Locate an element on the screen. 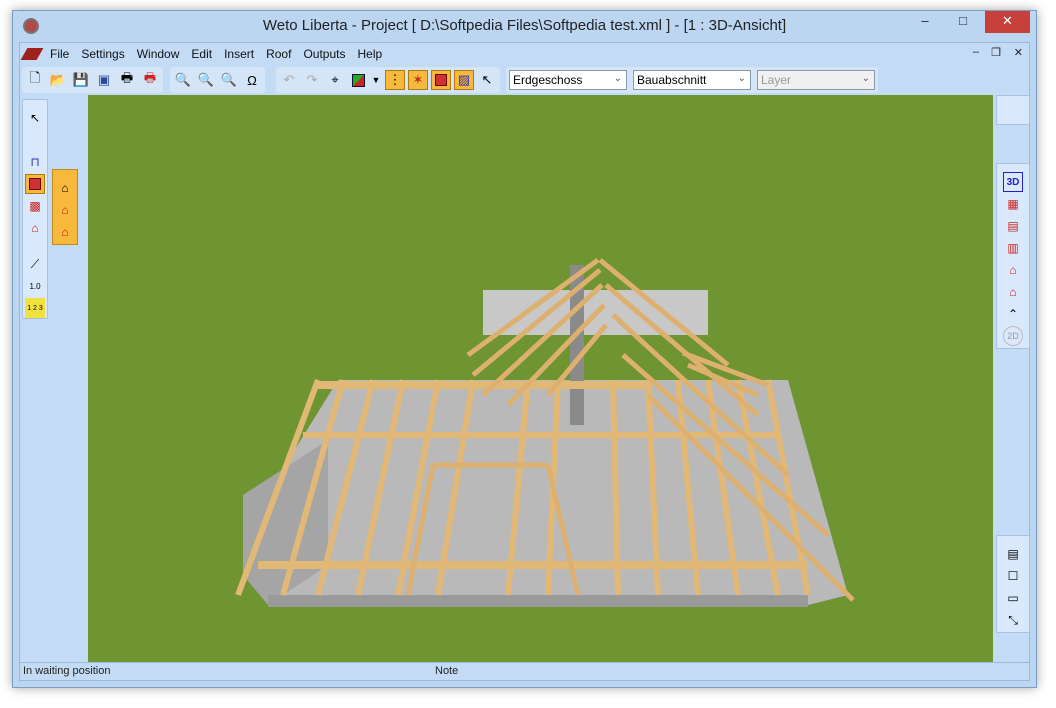 Image resolution: width=1056 pixels, height=708 pixels. section-icon: ▤ is located at coordinates (1013, 226).